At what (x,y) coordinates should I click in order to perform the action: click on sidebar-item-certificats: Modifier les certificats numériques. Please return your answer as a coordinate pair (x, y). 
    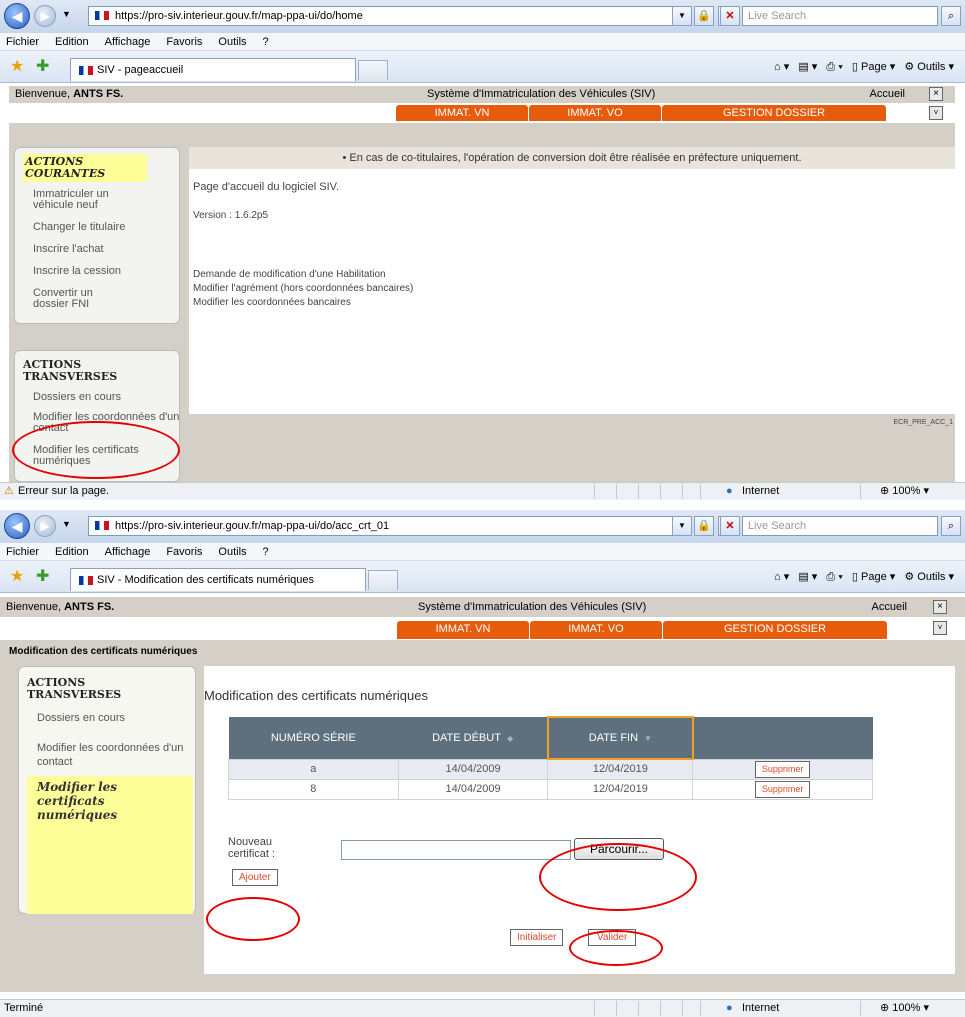
    Looking at the image, I should click on (112, 801).